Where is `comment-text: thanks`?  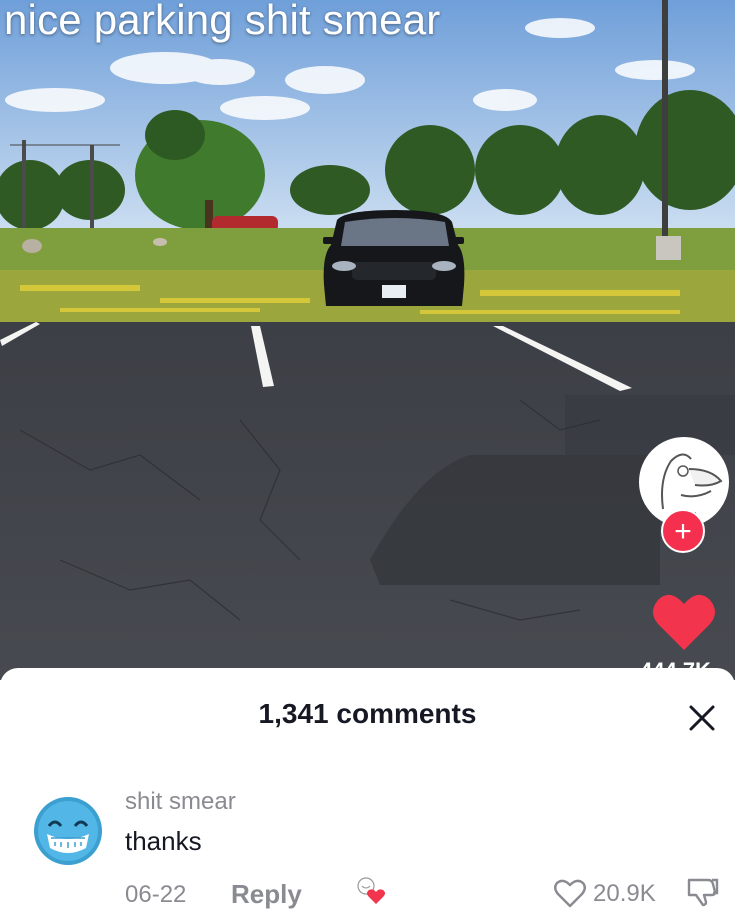 comment-text: thanks is located at coordinates (163, 841).